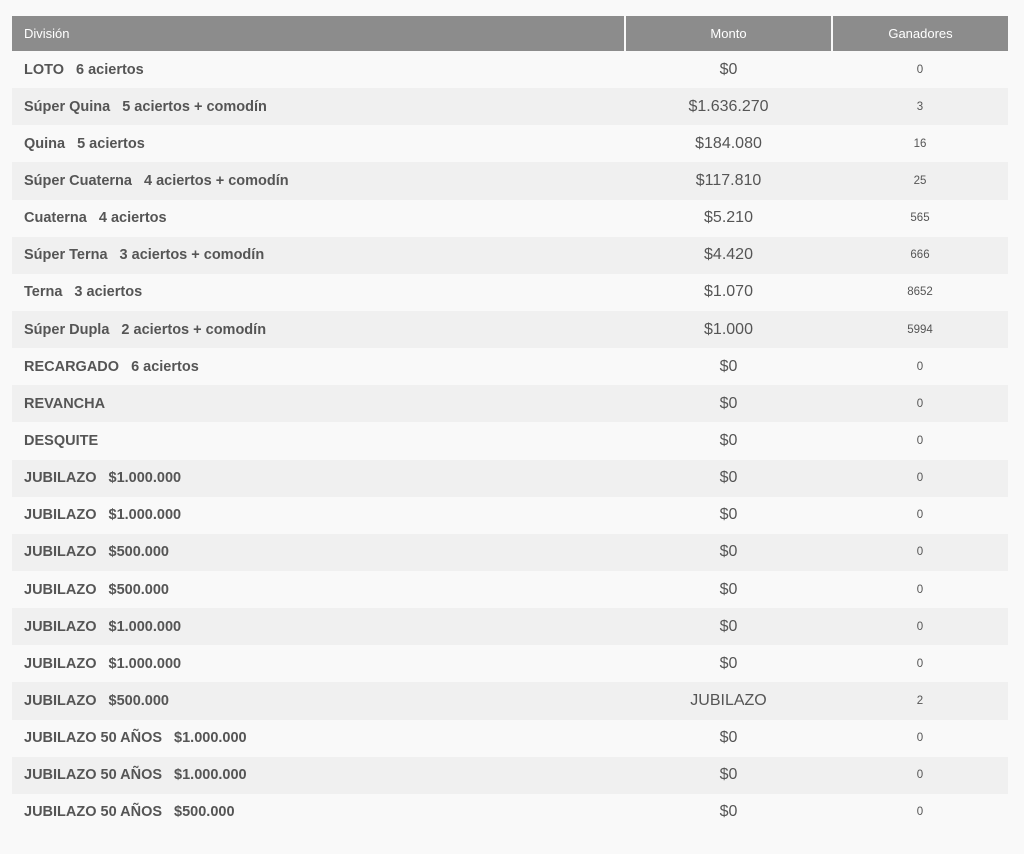 This screenshot has height=854, width=1024. What do you see at coordinates (318, 255) in the screenshot?
I see `division-cell: Súper Terna 3 aciertos + comodín` at bounding box center [318, 255].